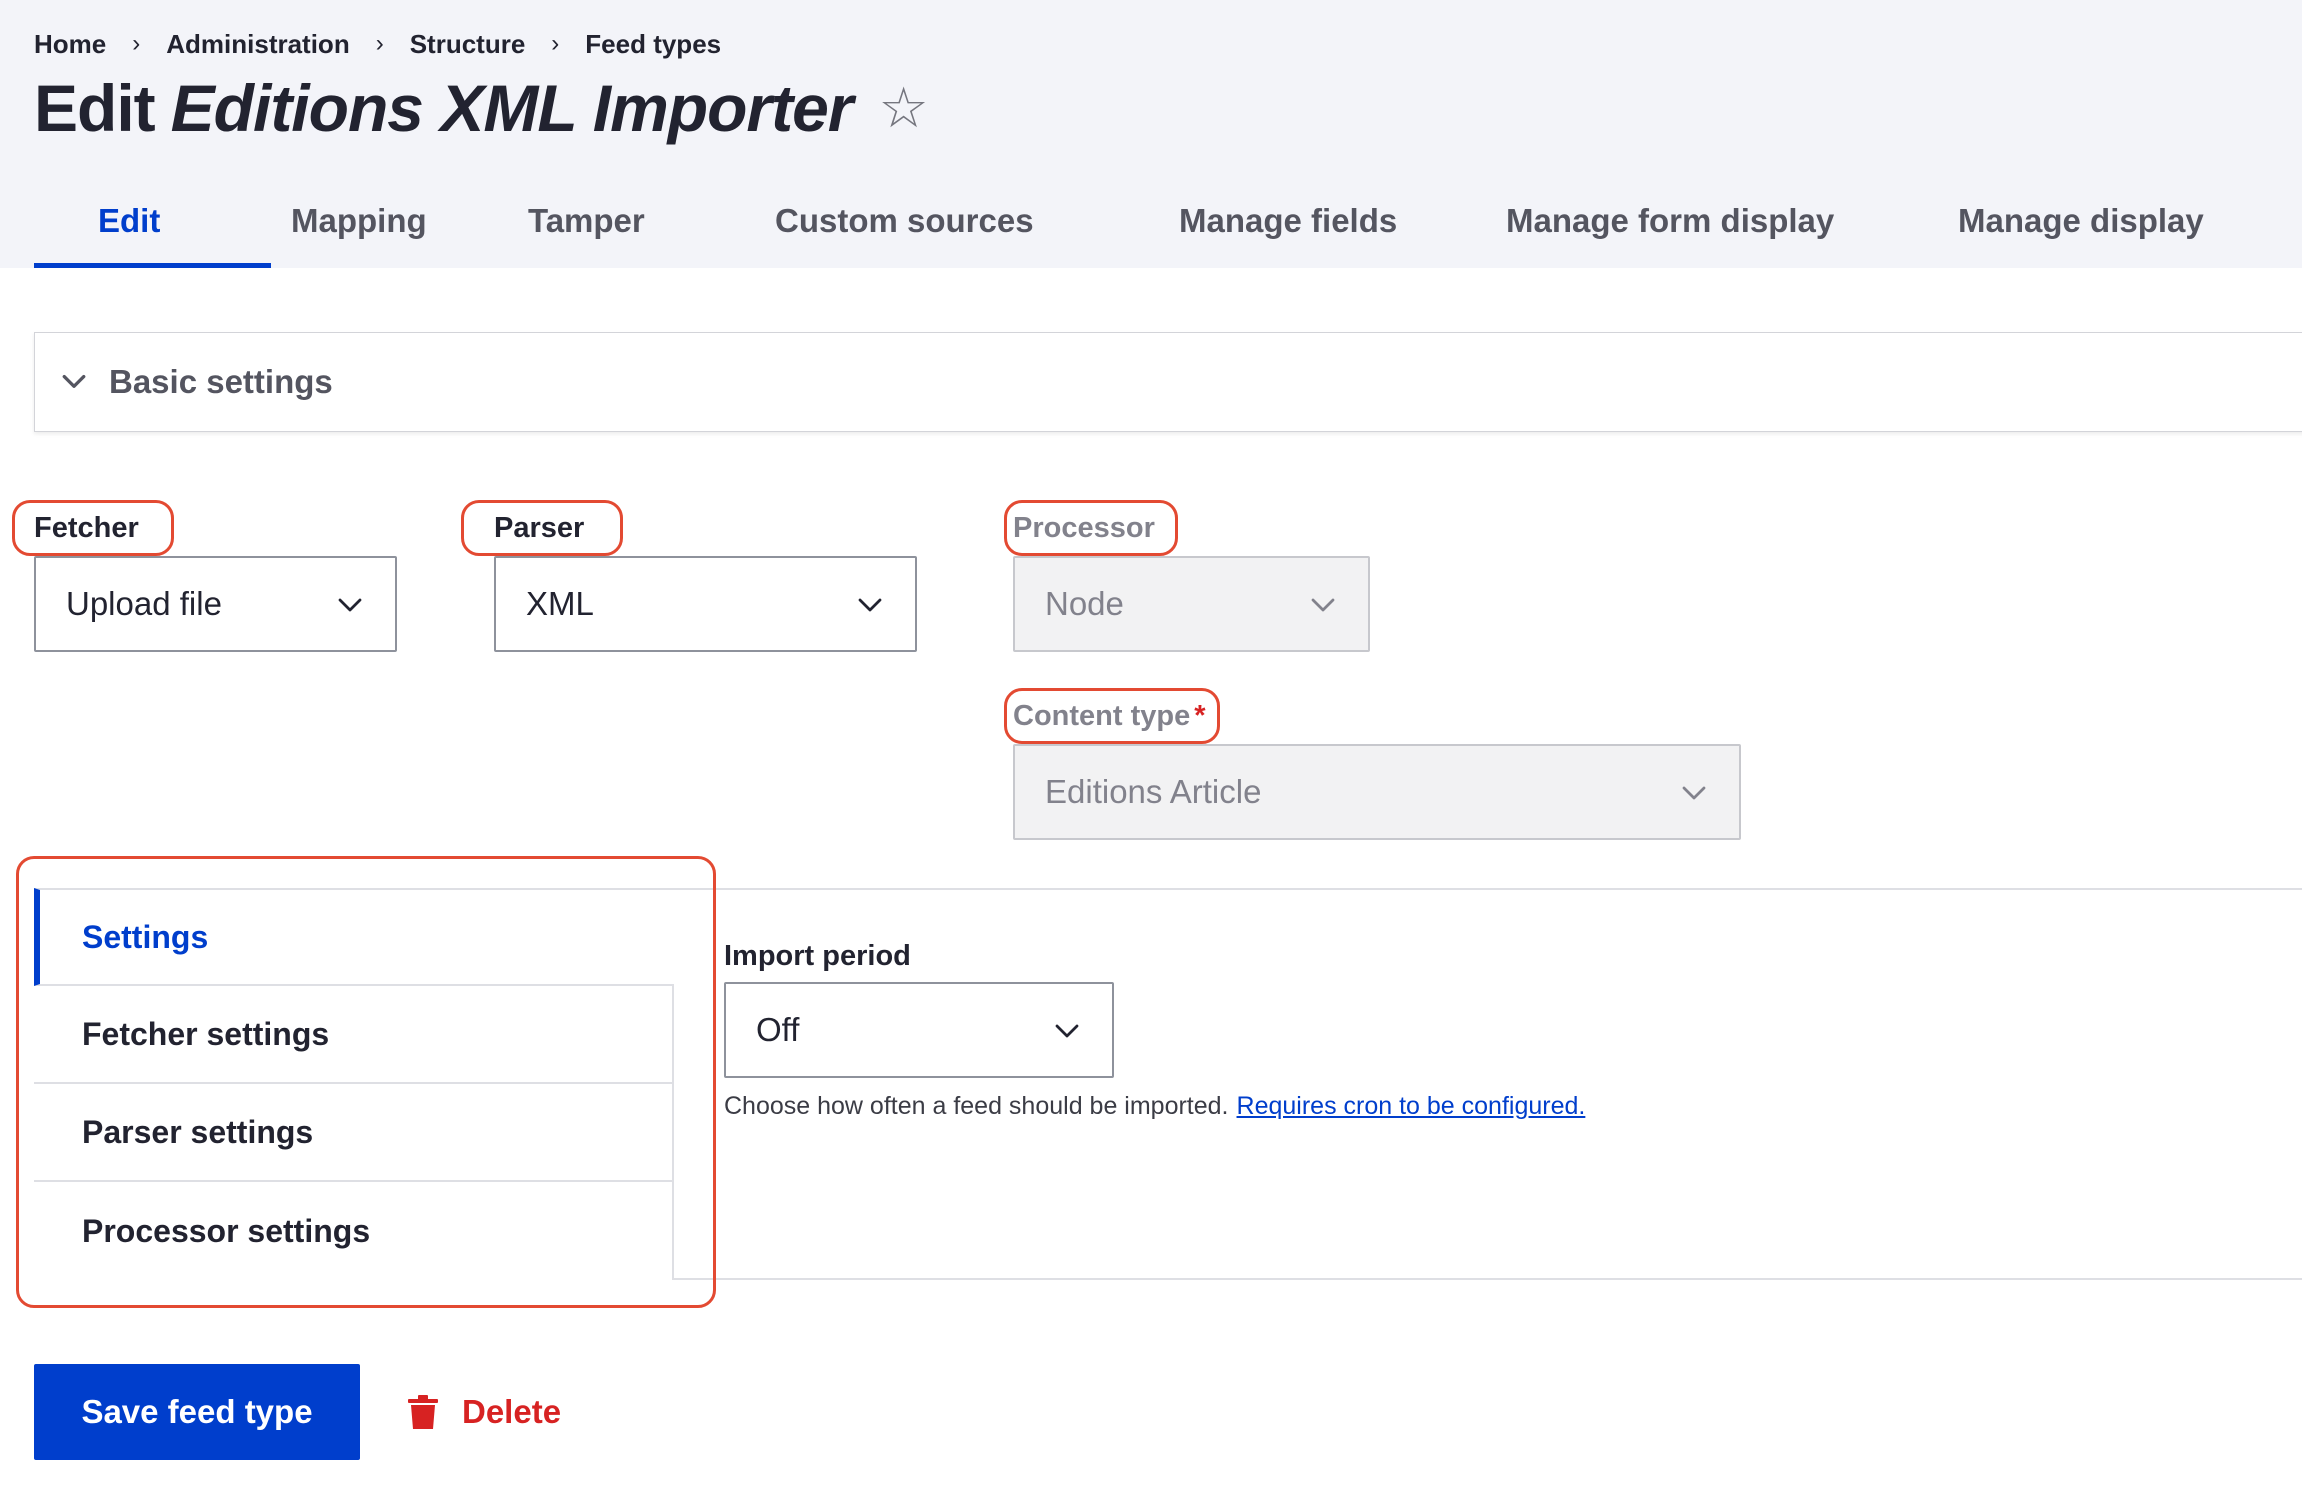  Describe the element at coordinates (95, 108) in the screenshot. I see `page-title-prefix: Edit` at that location.